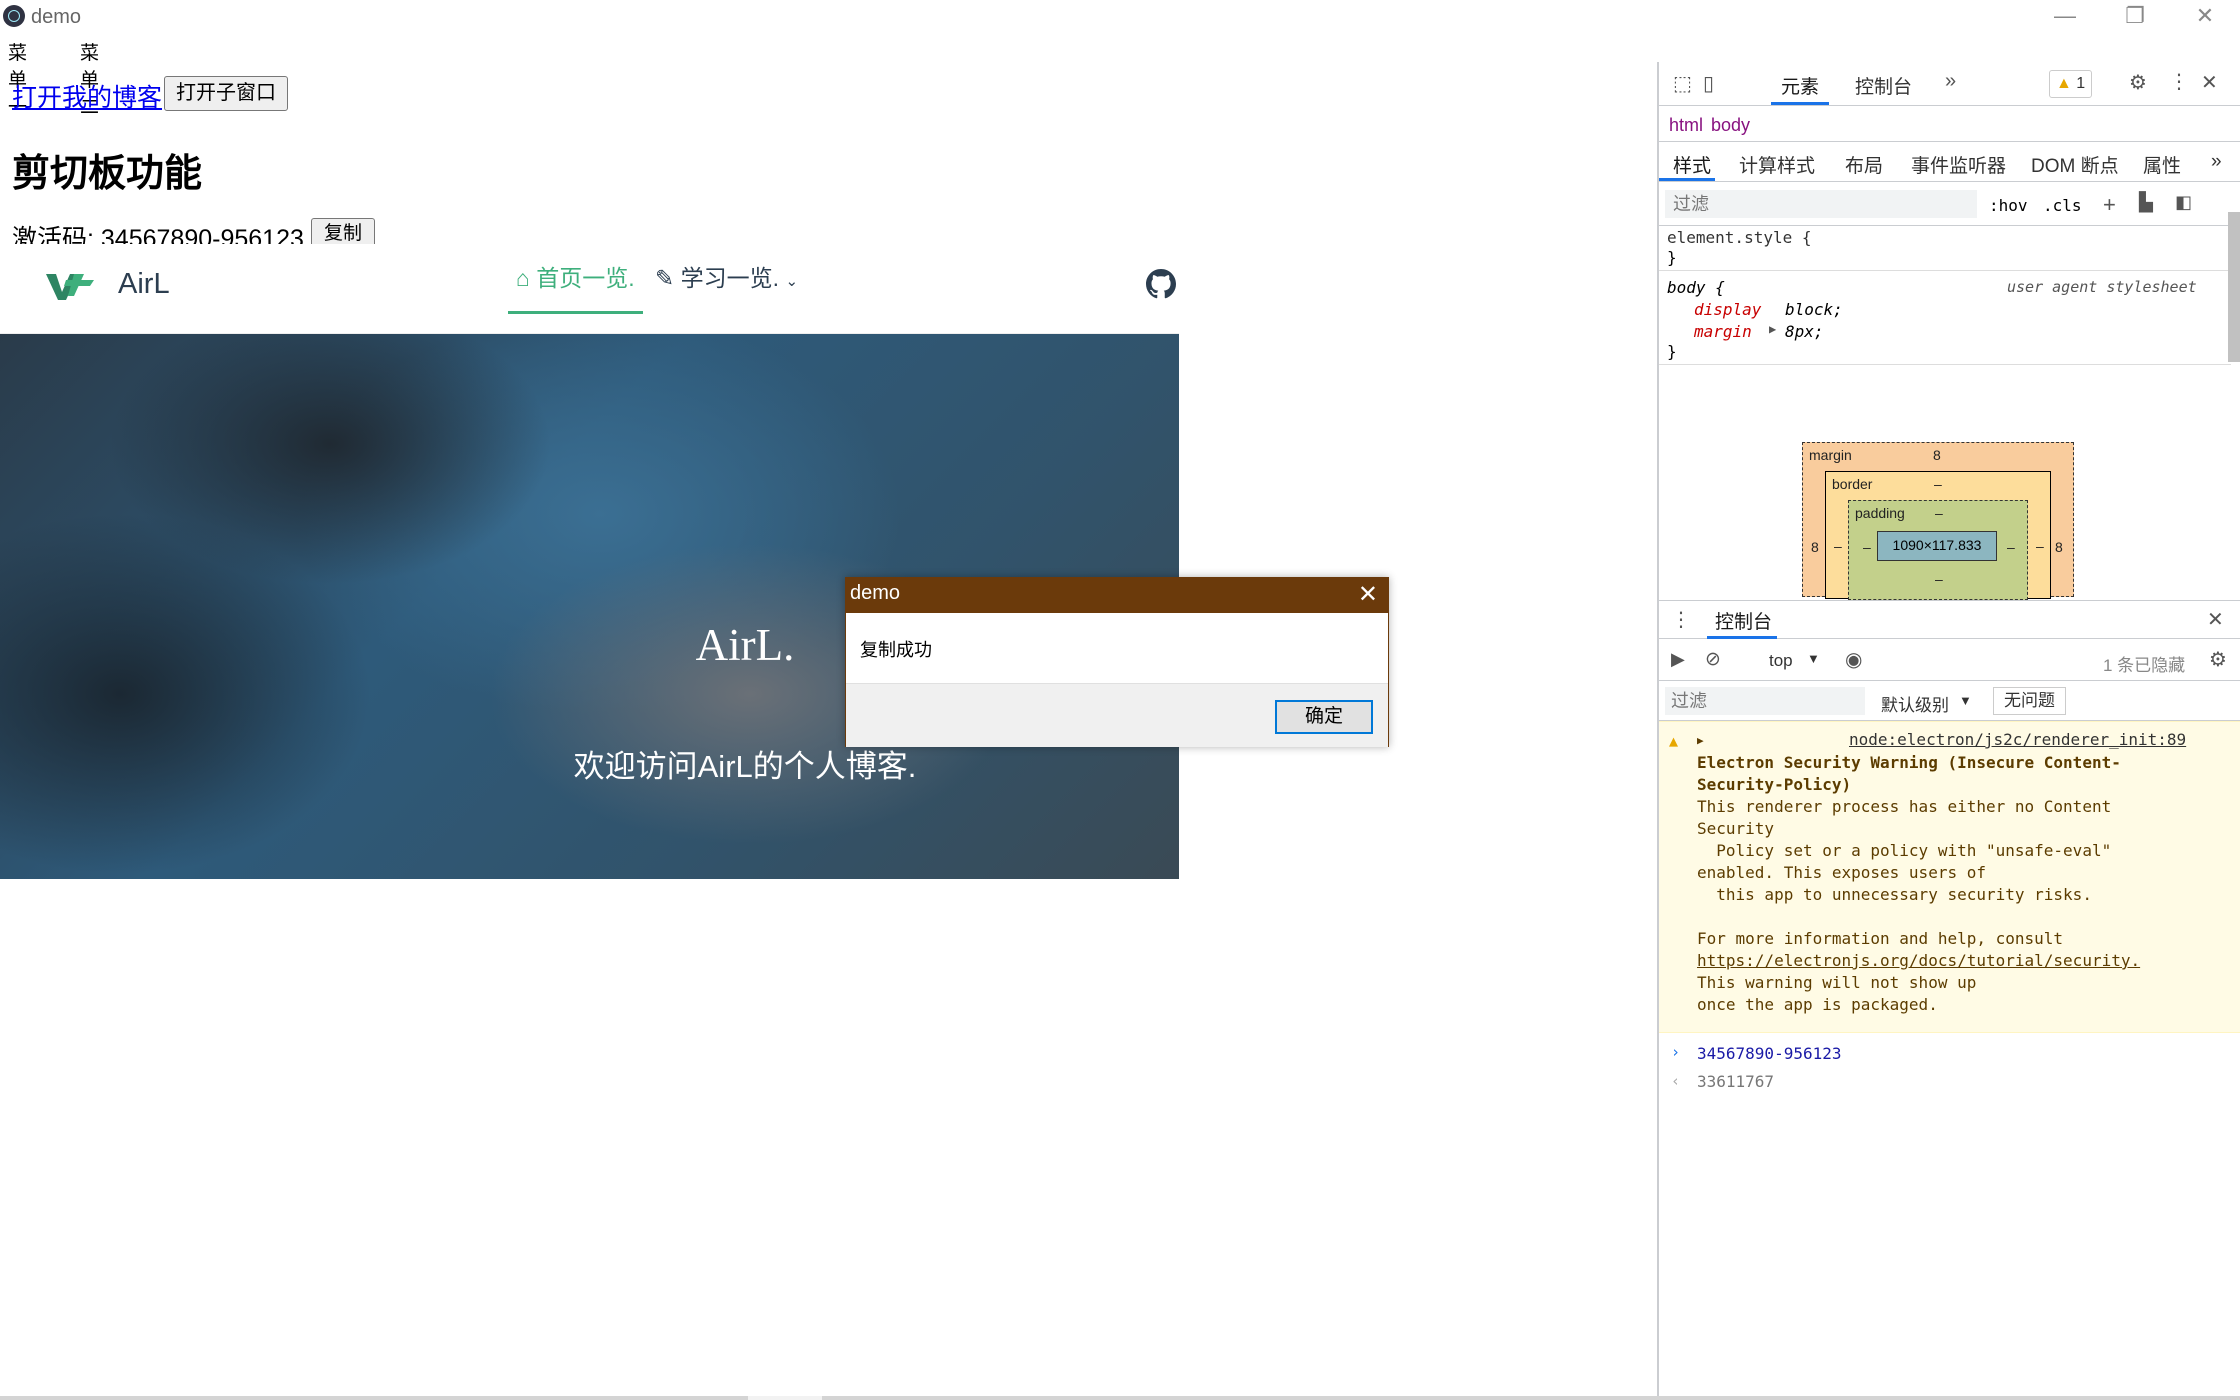  I want to click on github-icon, so click(1161, 284).